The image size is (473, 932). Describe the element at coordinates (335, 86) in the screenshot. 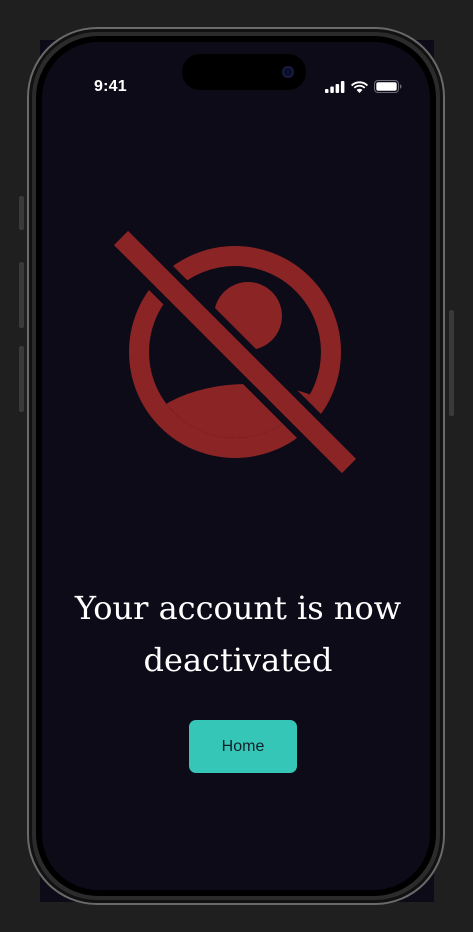

I see `cellular-signal-icon` at that location.